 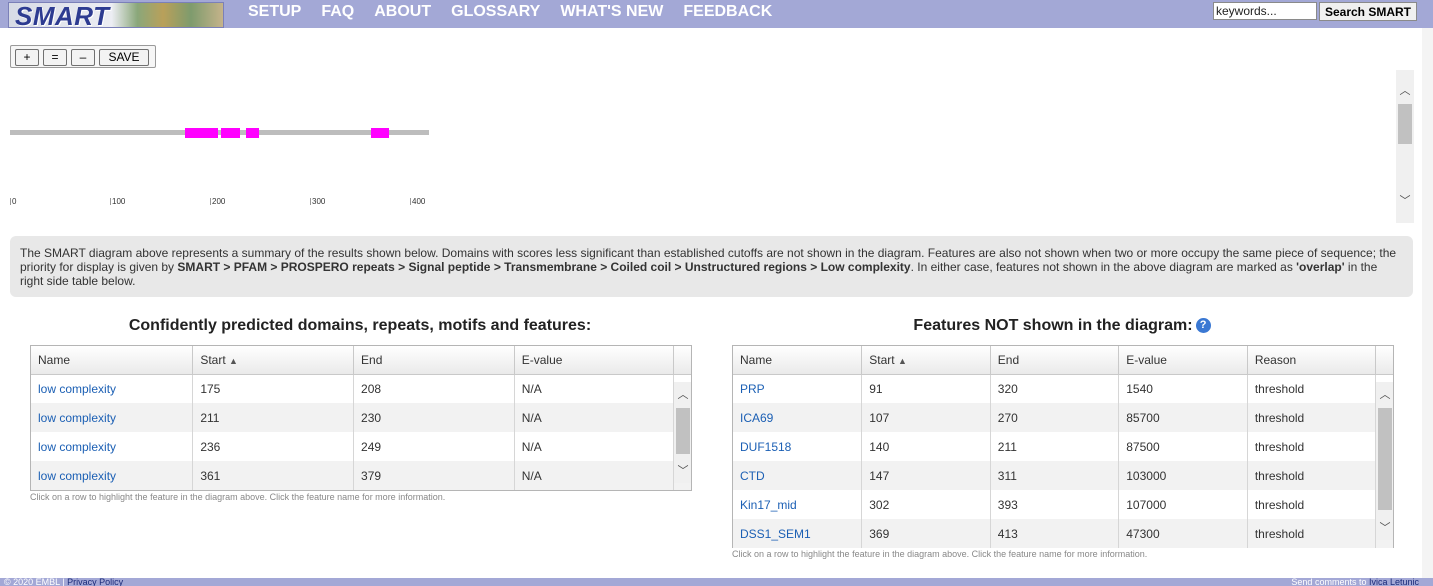 What do you see at coordinates (434, 446) in the screenshot?
I see `feature-end: 249` at bounding box center [434, 446].